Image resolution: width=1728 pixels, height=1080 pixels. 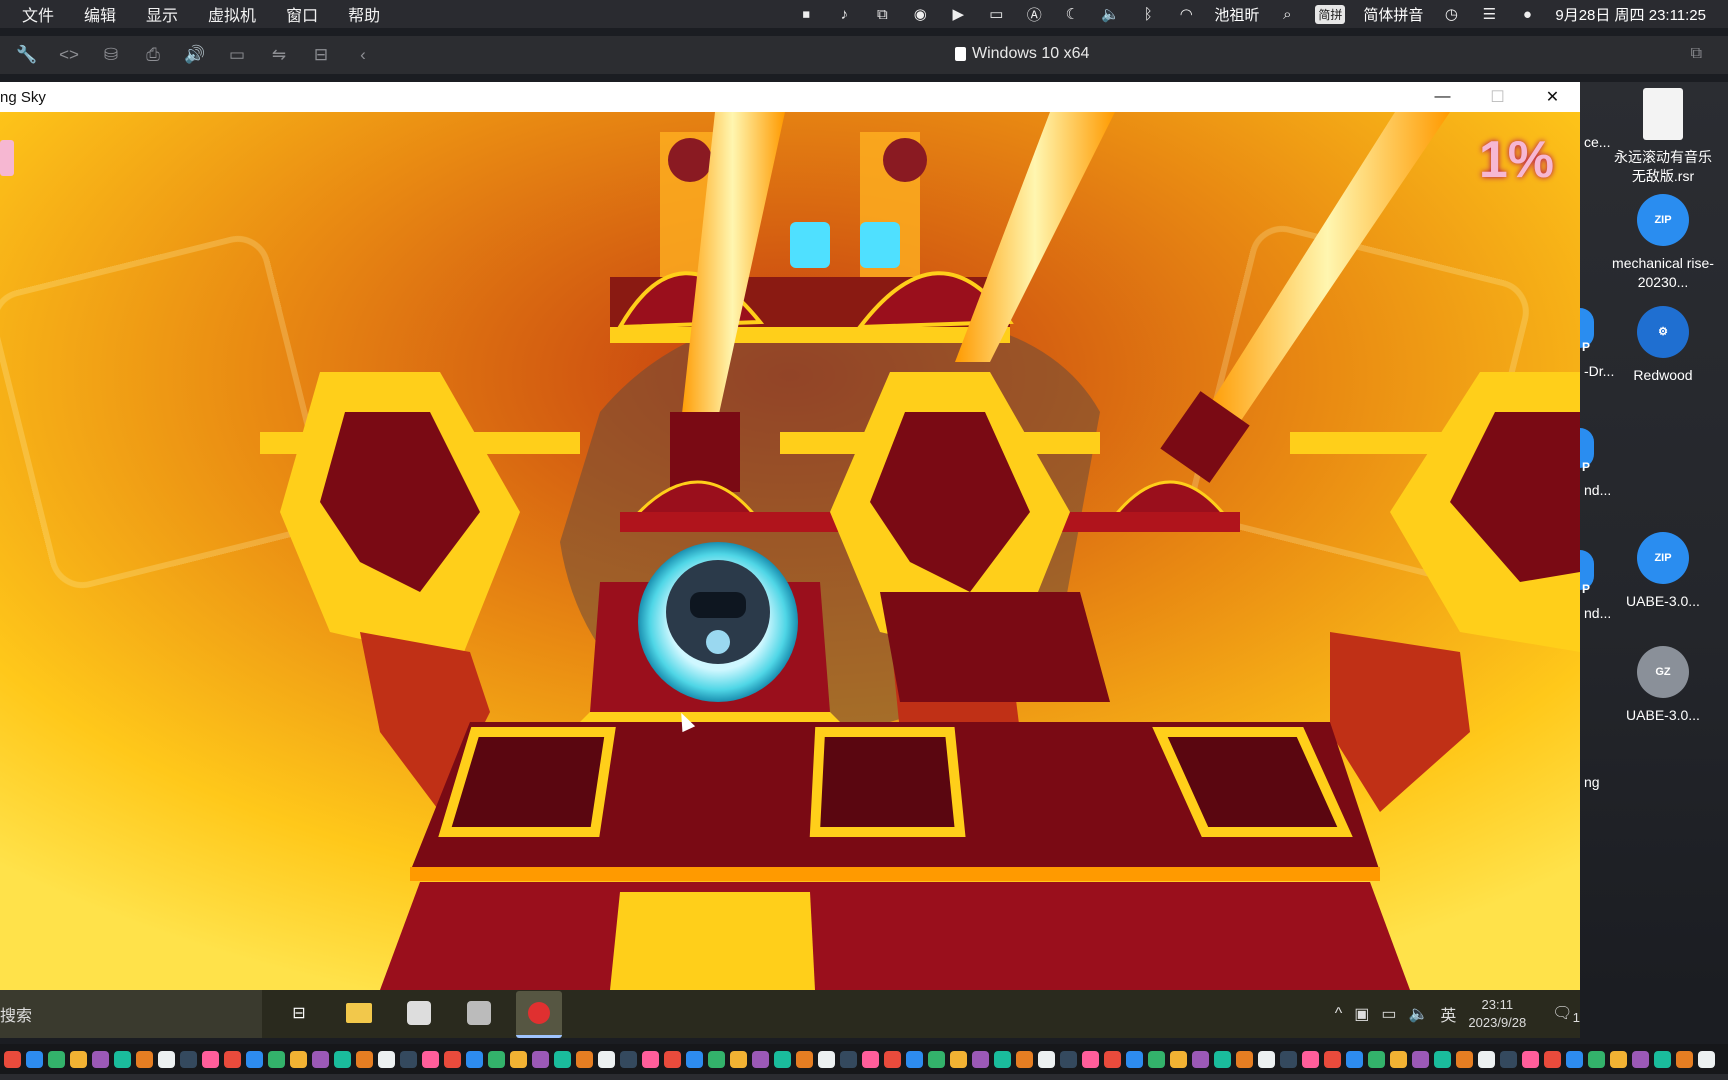 What do you see at coordinates (1451, 14) in the screenshot?
I see `time-machine-icon: ◷` at bounding box center [1451, 14].